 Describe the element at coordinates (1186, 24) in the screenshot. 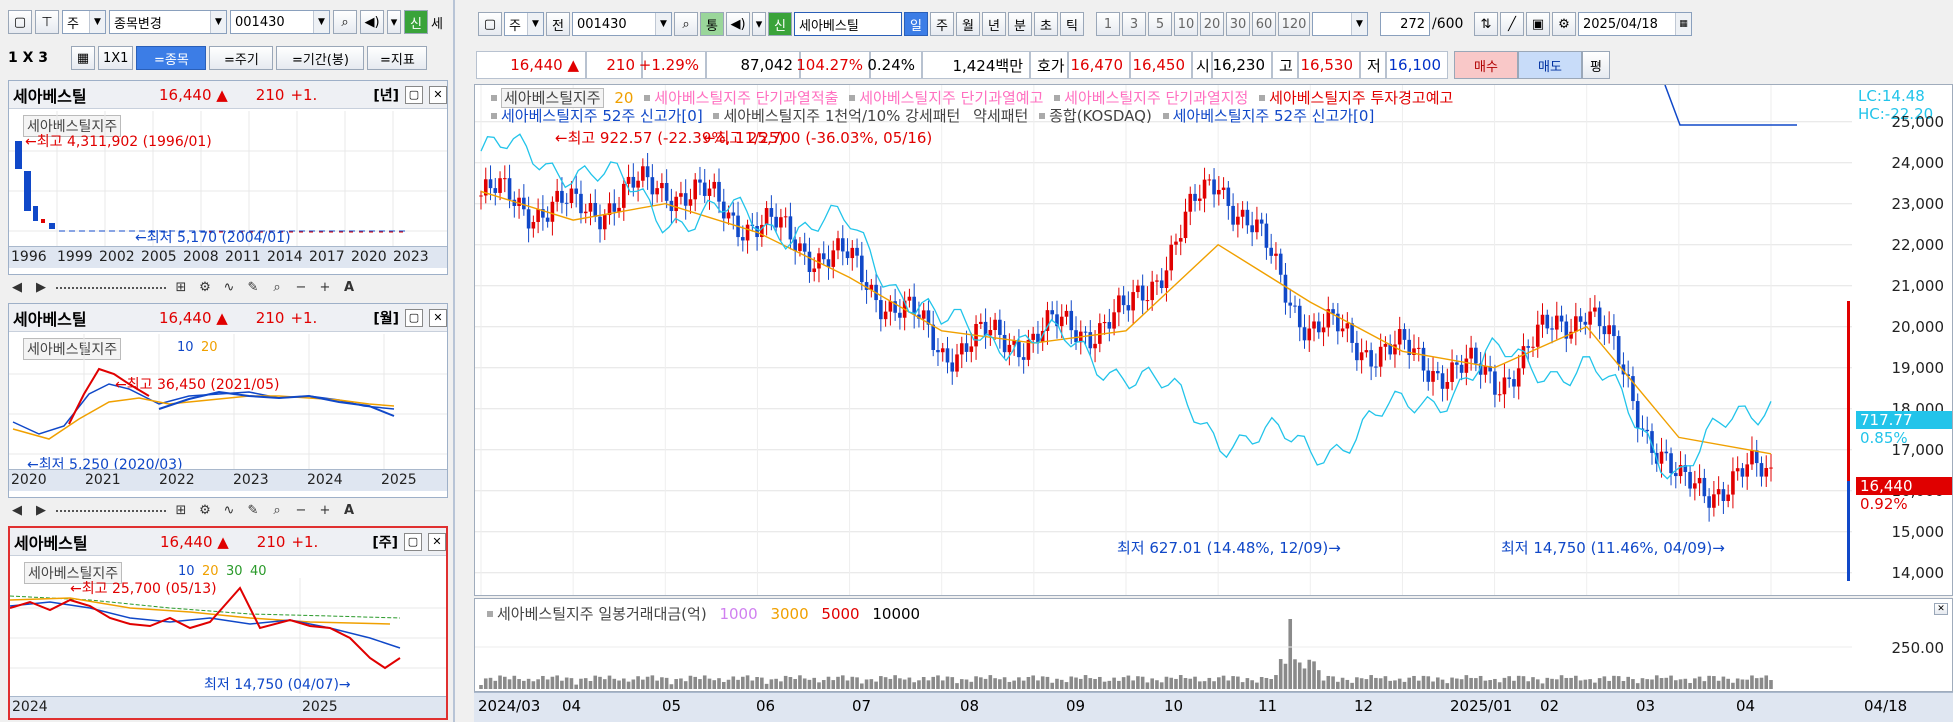

I see `interval-10: 10` at that location.